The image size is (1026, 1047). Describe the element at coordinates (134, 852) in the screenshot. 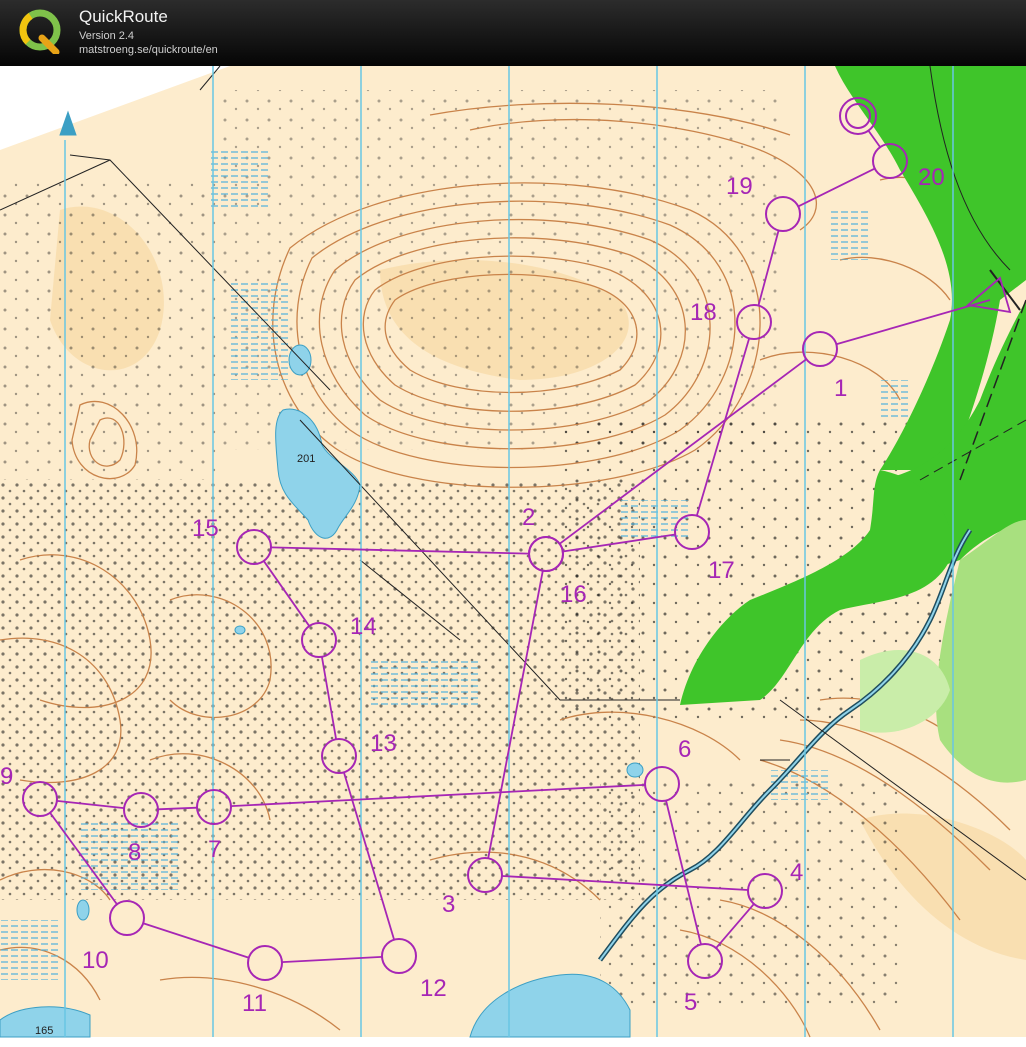

I see `control-number-label: 8` at that location.